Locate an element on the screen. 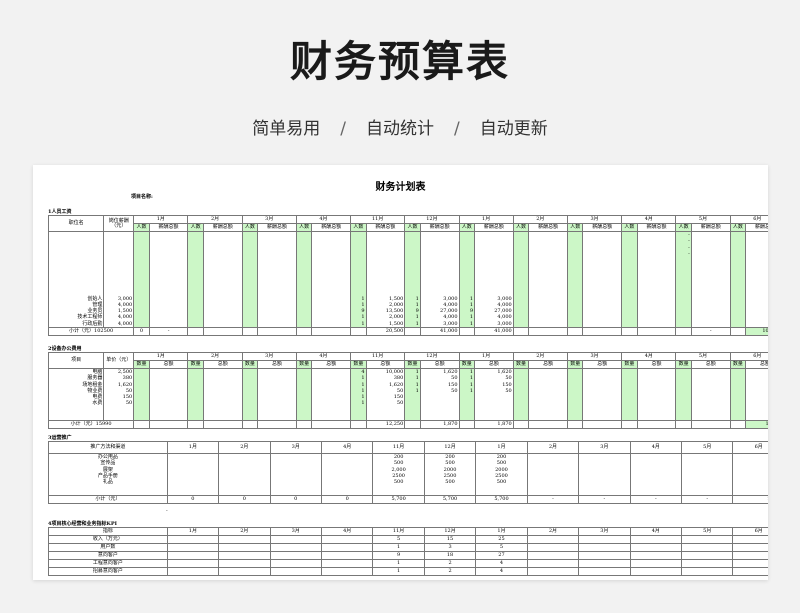  equipment-names: 电脑 服务器 场地租金 物业费 电费 水费 is located at coordinates (76, 394).